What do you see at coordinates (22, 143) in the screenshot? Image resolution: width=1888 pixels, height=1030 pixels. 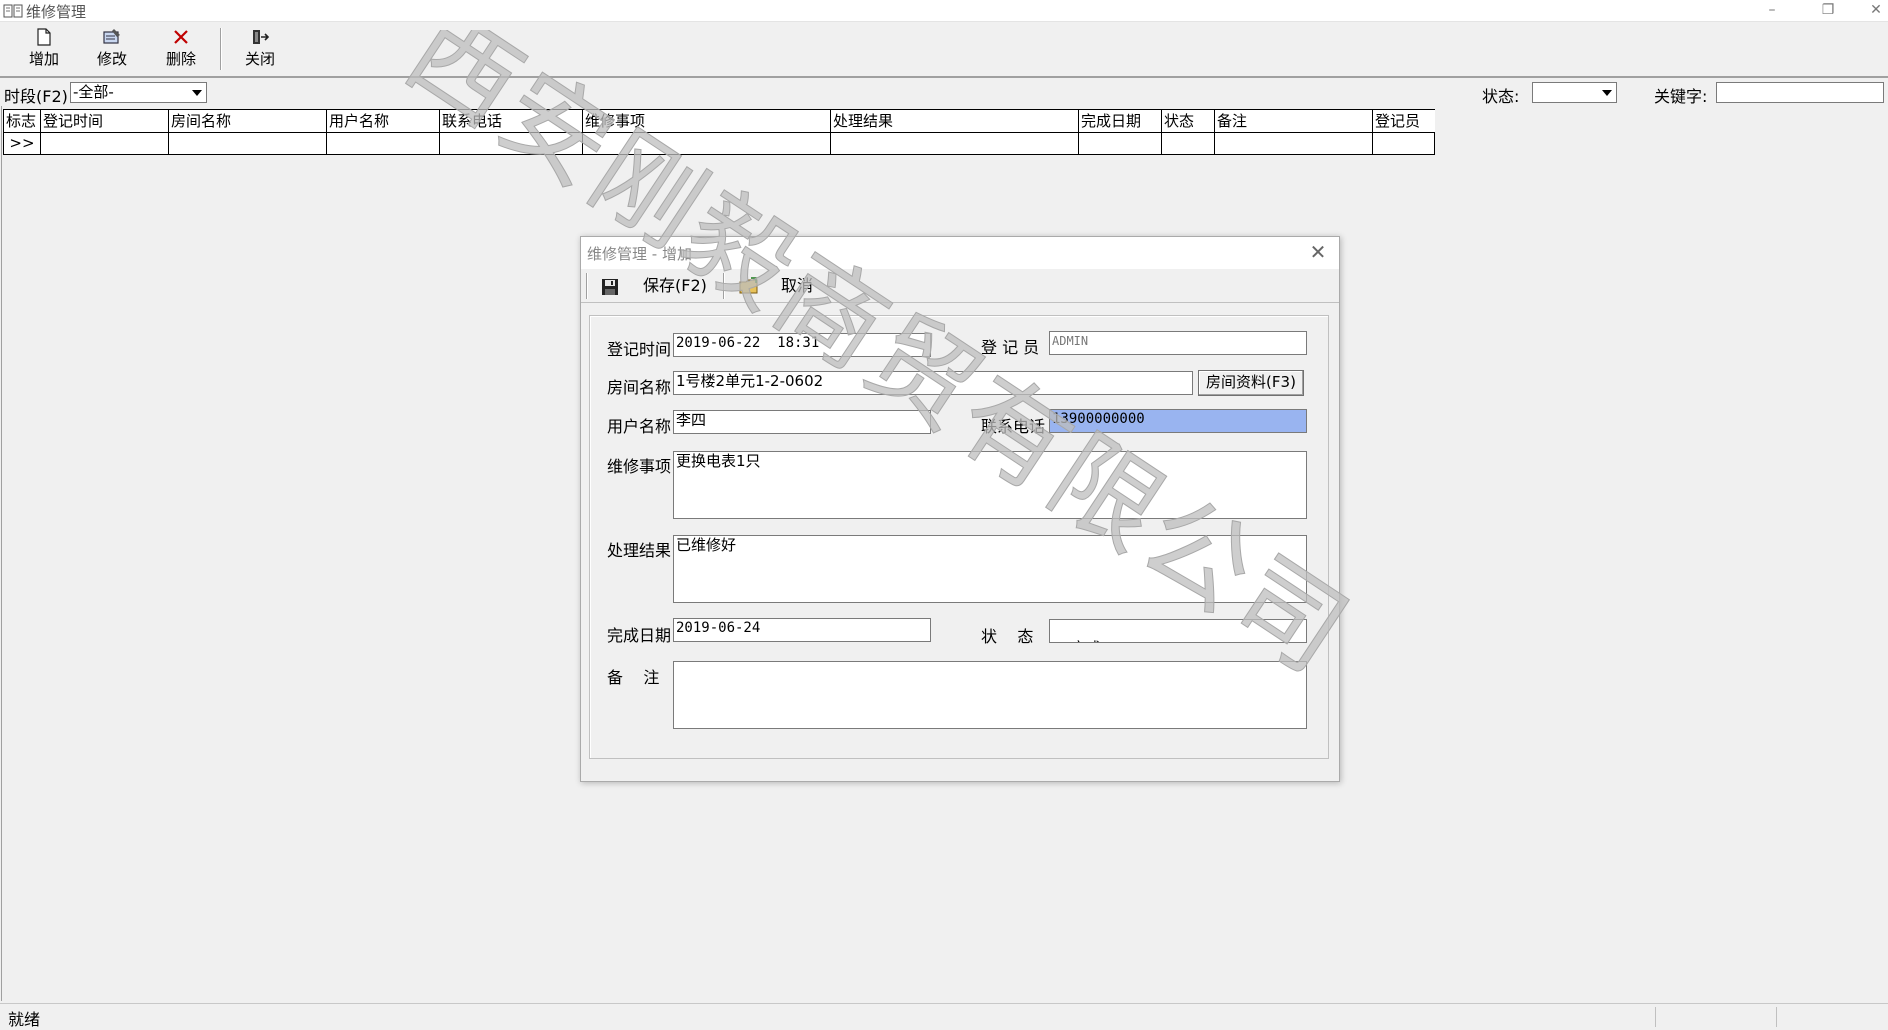 I see `row-indicator: >>` at bounding box center [22, 143].